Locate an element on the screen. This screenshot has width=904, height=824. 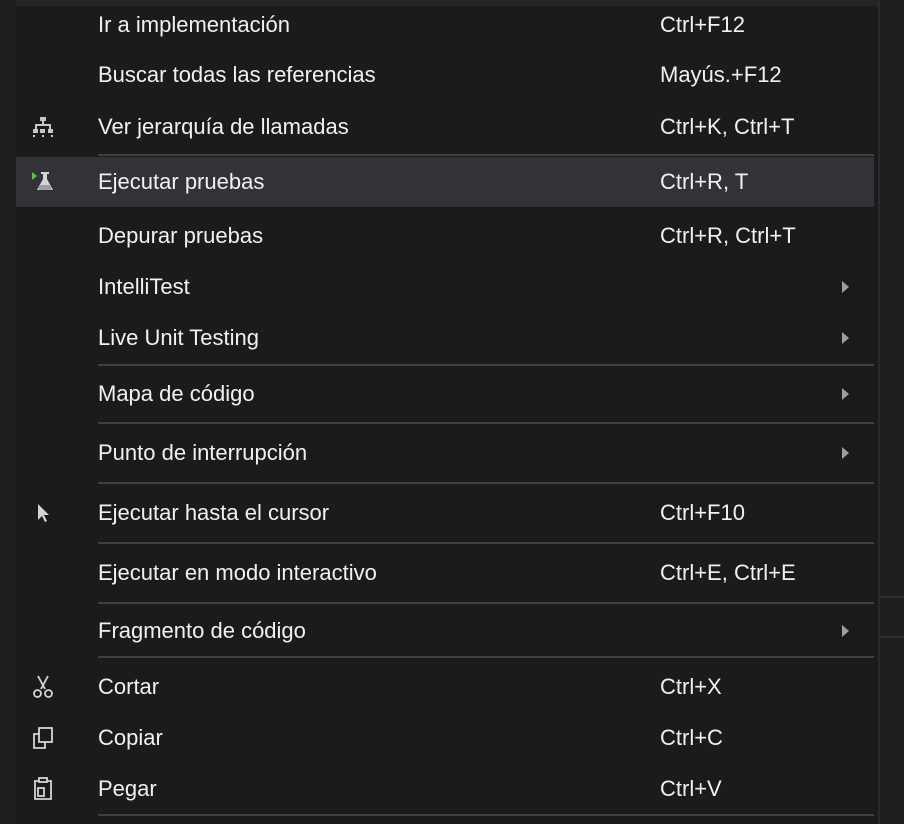
menu-item-run-tests: Ejecutar pruebas Ctrl+R, T is located at coordinates (445, 182).